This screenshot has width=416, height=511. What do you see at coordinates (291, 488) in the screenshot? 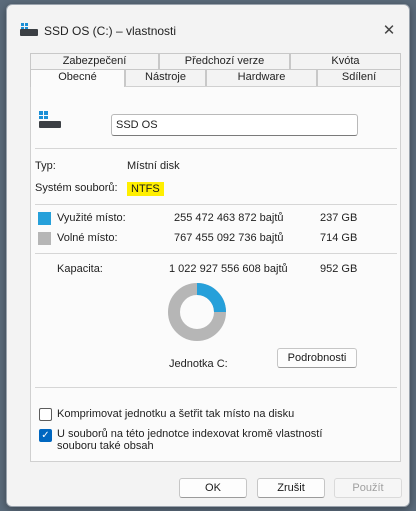
I see `cancel-button: Zrušit` at bounding box center [291, 488].